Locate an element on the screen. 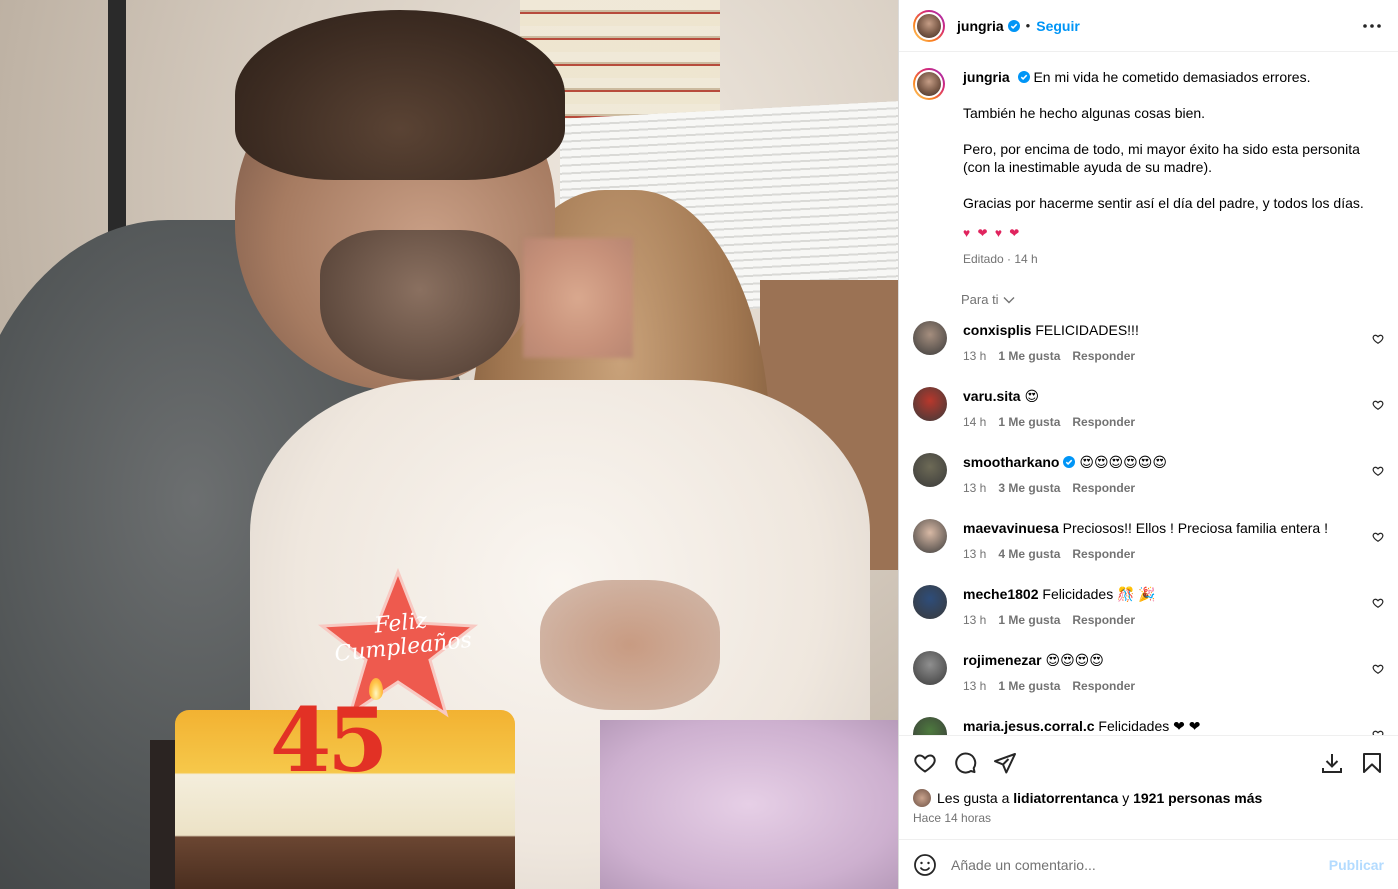 Image resolution: width=1398 pixels, height=889 pixels. commenter-username: maevavinuesa is located at coordinates (1011, 528).